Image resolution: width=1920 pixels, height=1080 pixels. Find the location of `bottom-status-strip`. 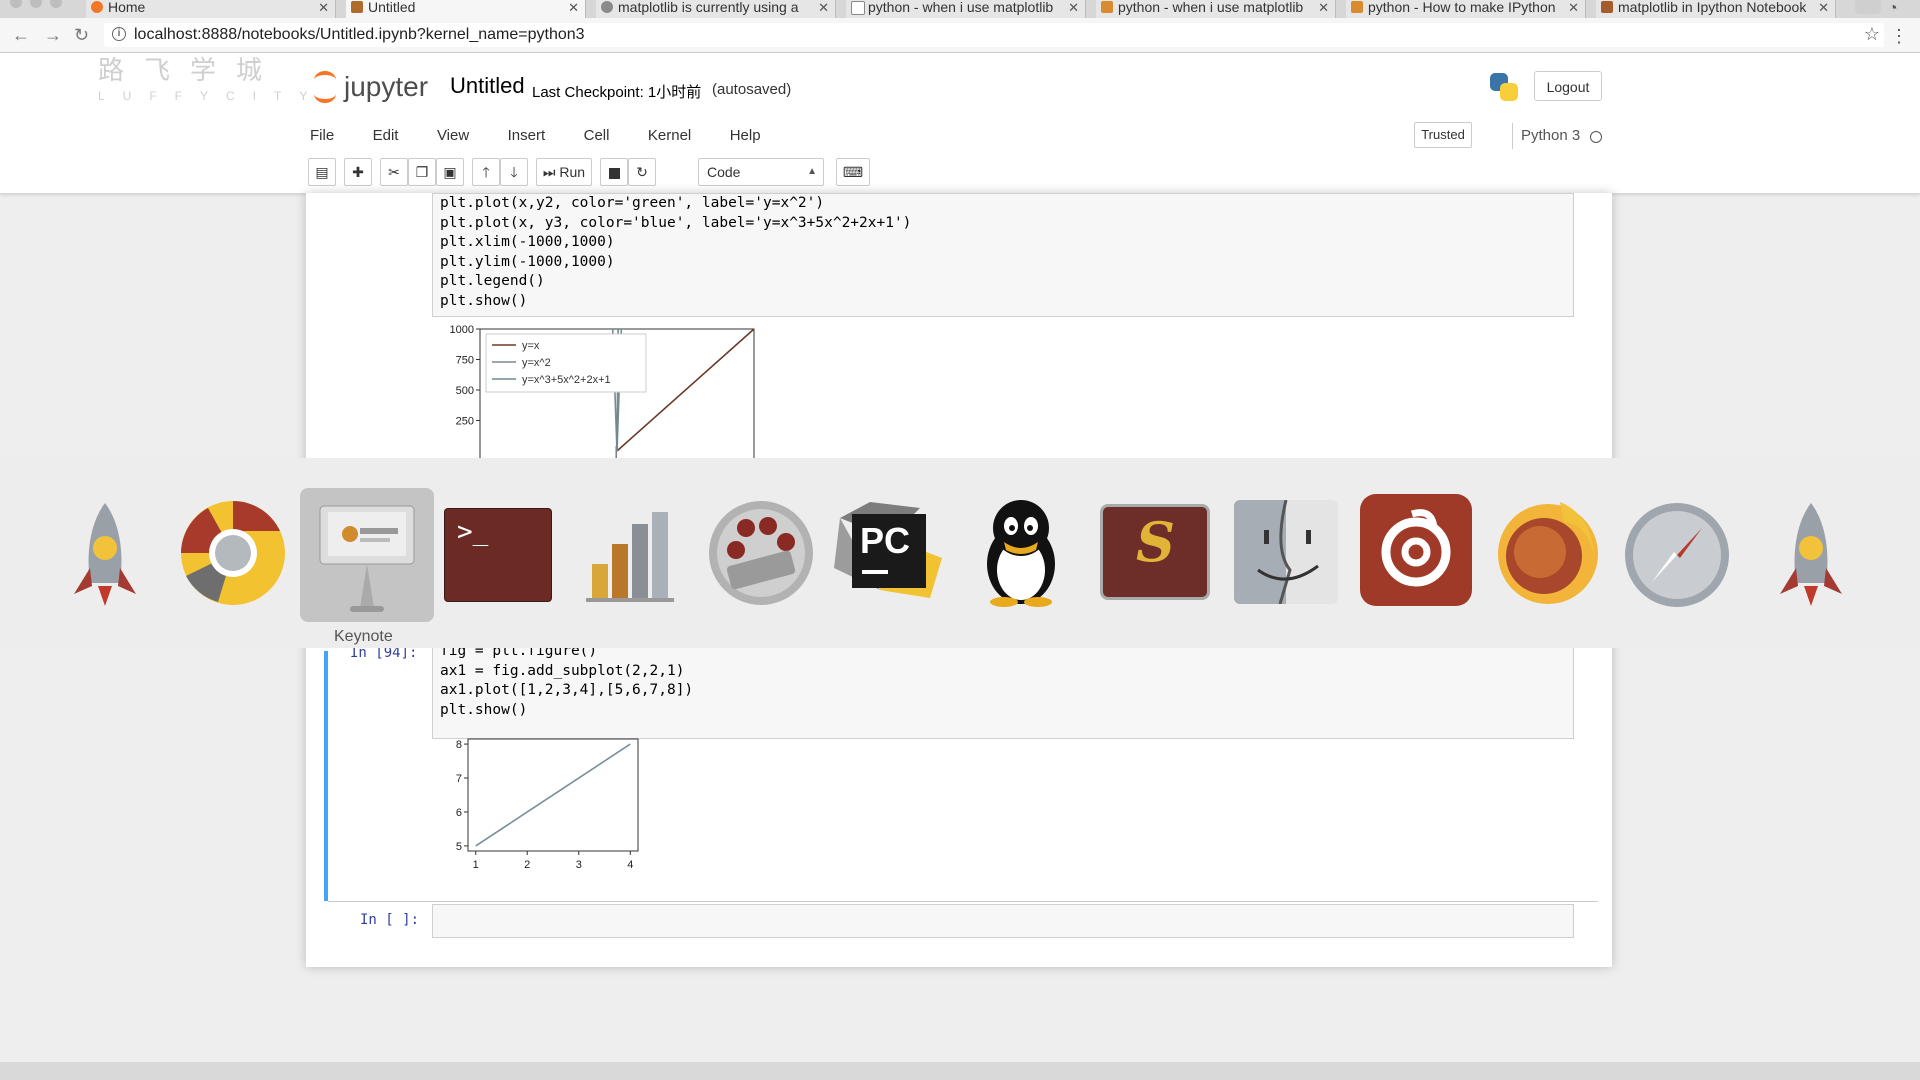

bottom-status-strip is located at coordinates (960, 1071).